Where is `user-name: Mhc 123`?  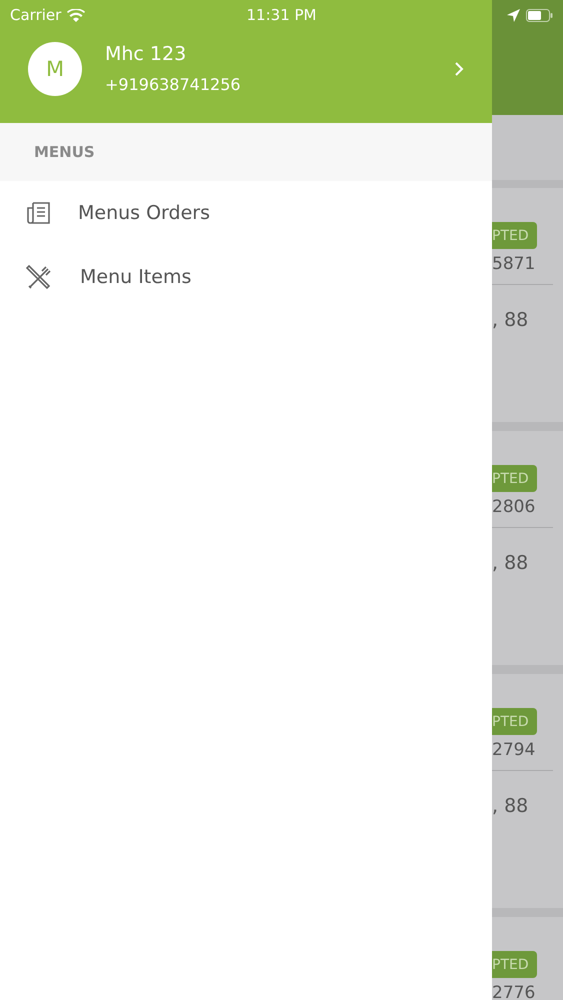
user-name: Mhc 123 is located at coordinates (146, 54).